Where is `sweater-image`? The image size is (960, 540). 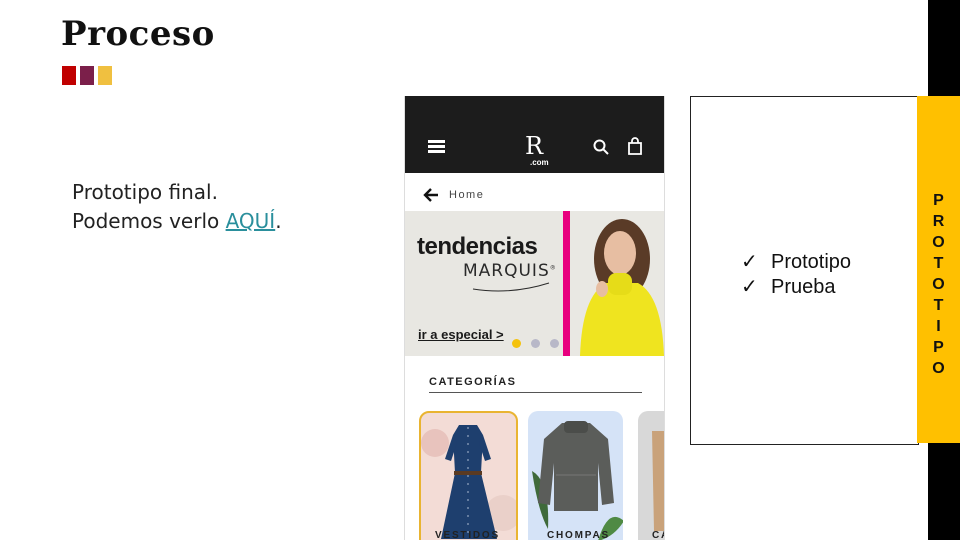 sweater-image is located at coordinates (577, 480).